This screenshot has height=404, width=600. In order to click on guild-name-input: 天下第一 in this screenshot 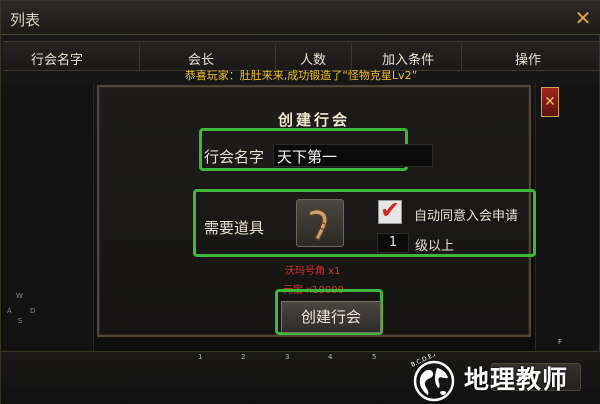, I will do `click(353, 155)`.